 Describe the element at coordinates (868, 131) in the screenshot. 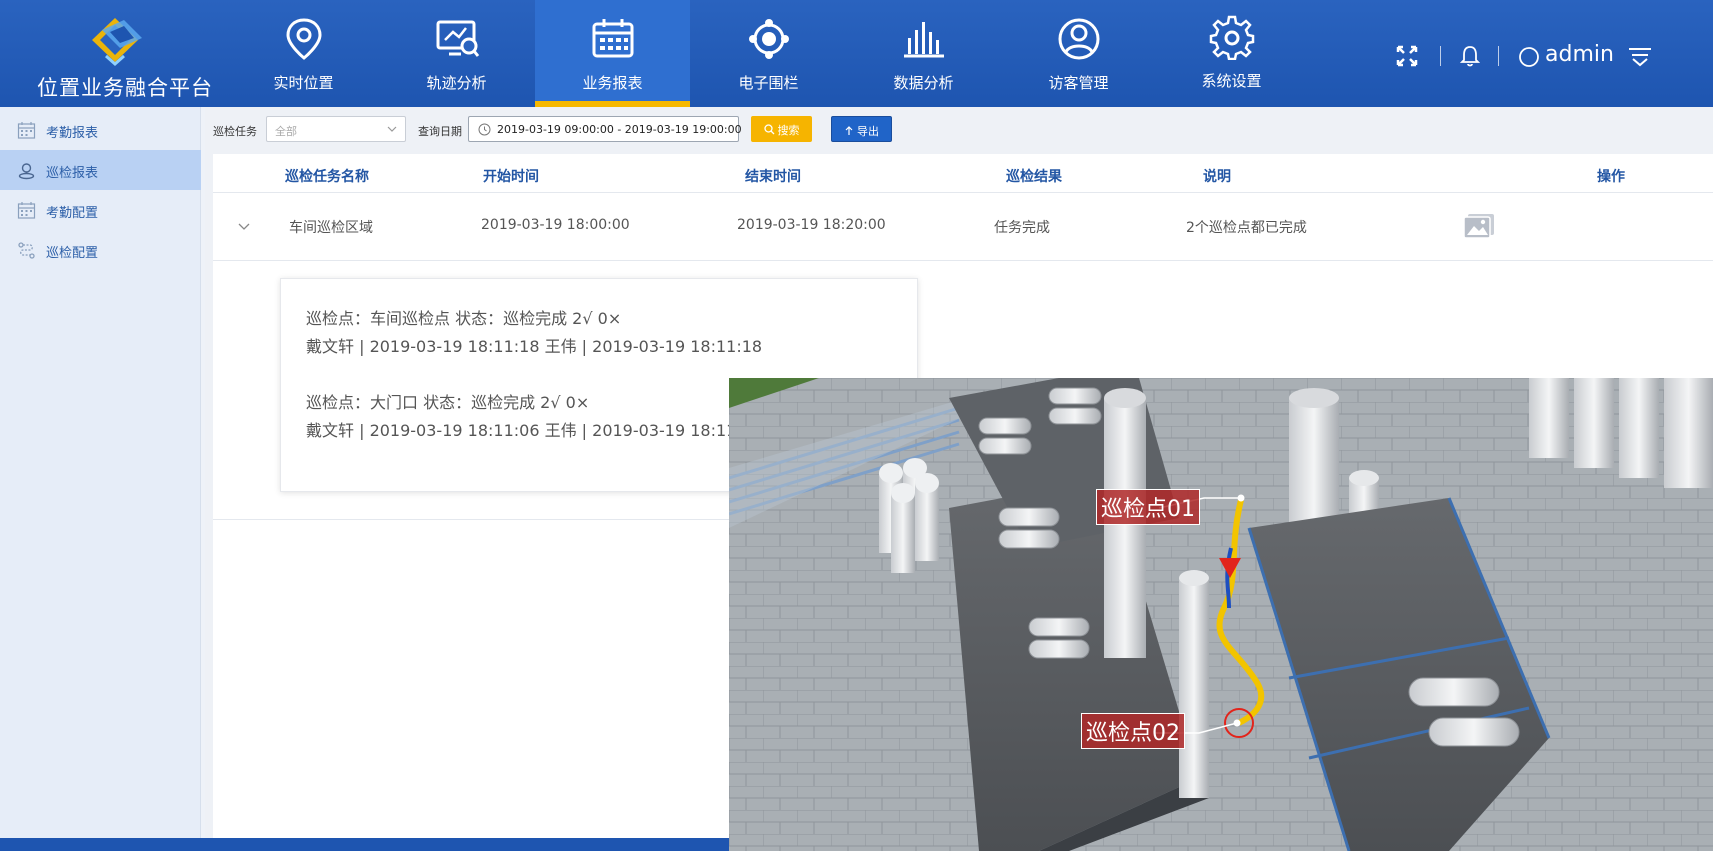

I see `export-button-label: 导出` at that location.